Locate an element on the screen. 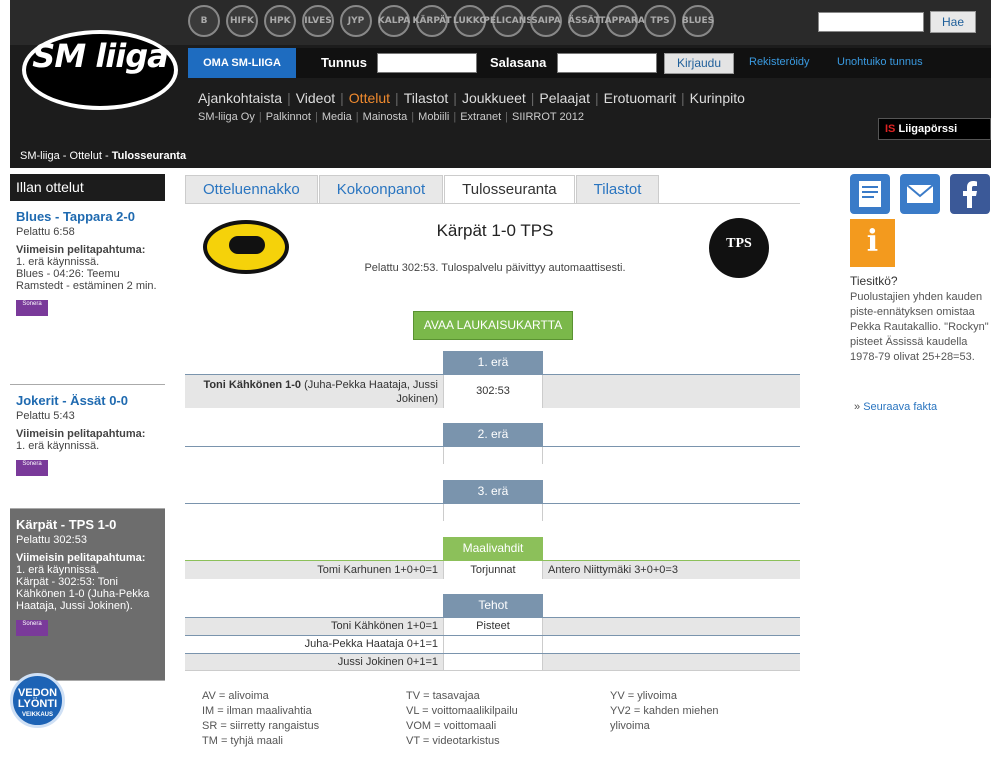  karpat-logo is located at coordinates (246, 247).